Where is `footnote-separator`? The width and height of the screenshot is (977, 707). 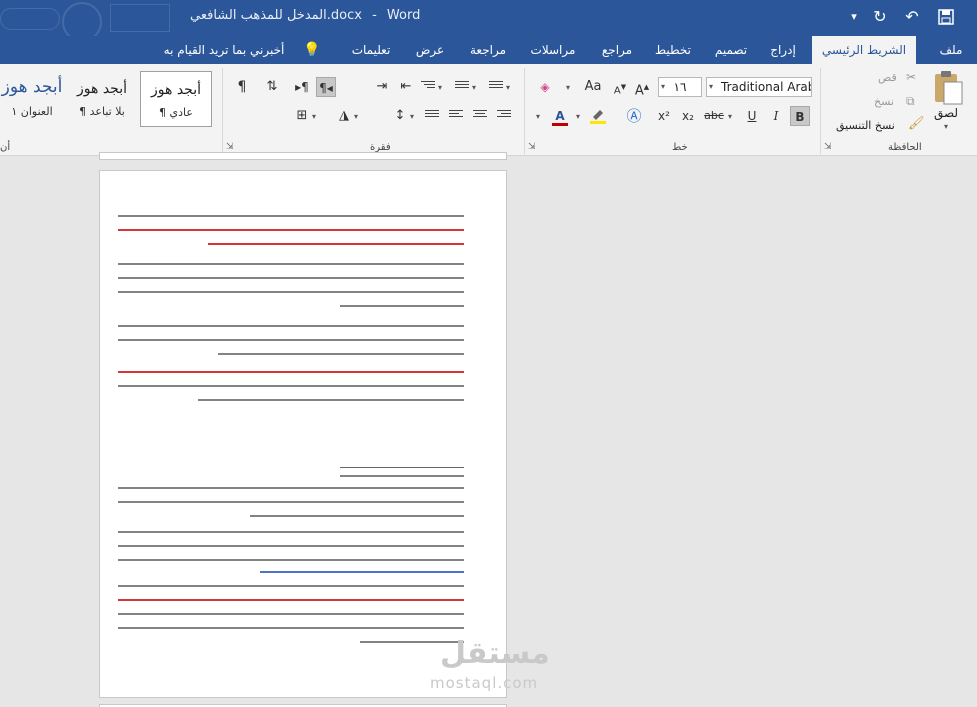 footnote-separator is located at coordinates (402, 467).